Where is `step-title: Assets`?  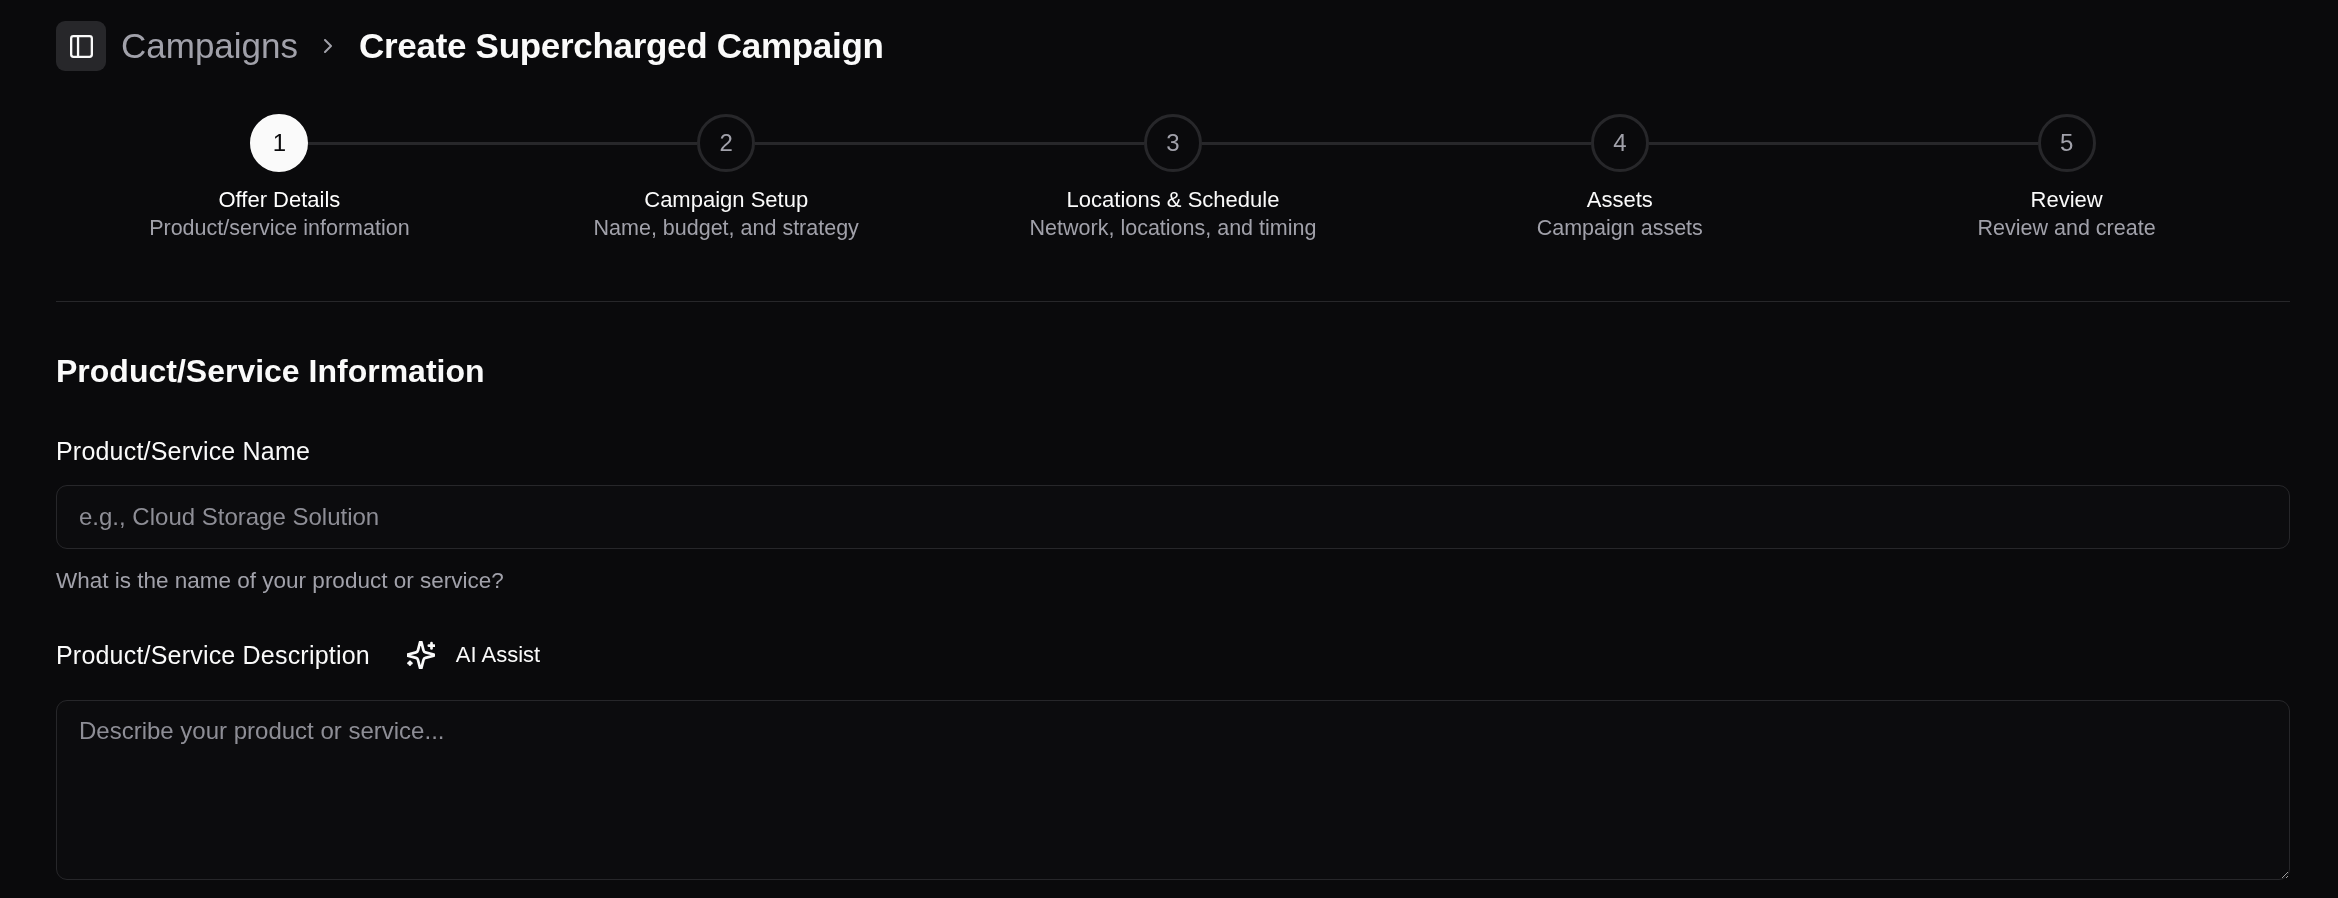 step-title: Assets is located at coordinates (1619, 200).